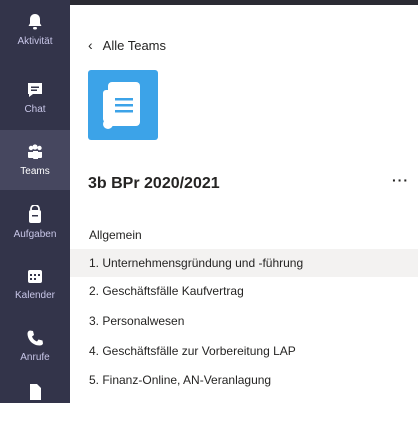 Image resolution: width=418 pixels, height=430 pixels. I want to click on rail-item-assignments: Aufgaben, so click(35, 223).